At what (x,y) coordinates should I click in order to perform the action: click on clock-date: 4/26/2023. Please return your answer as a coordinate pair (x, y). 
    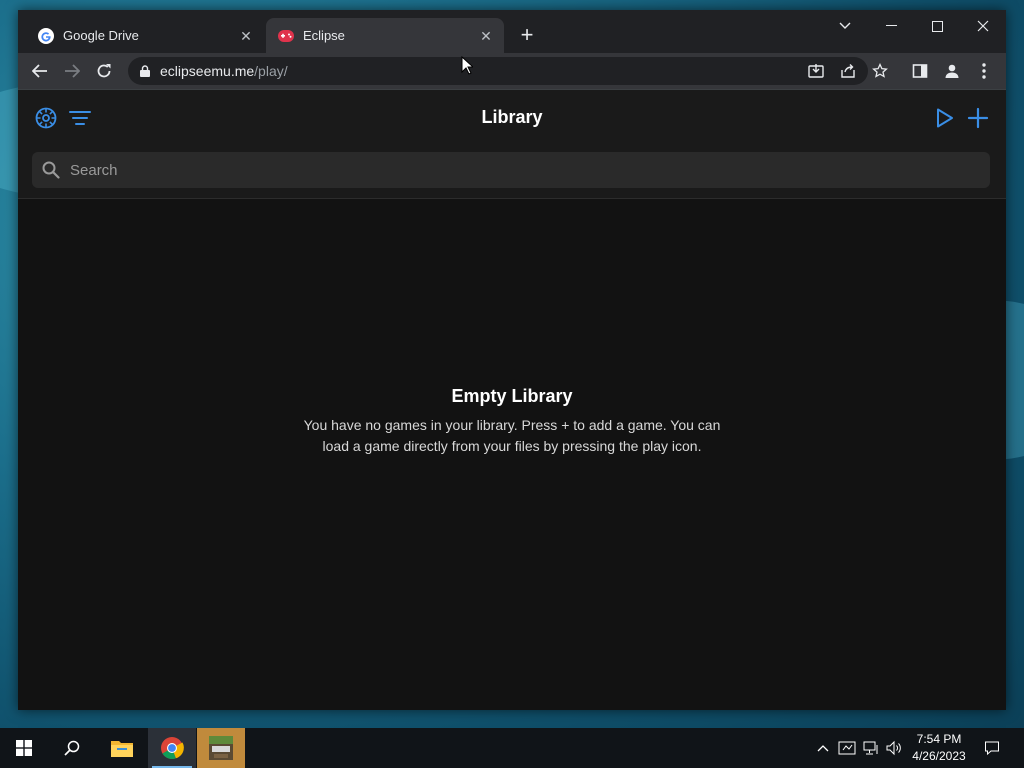
    Looking at the image, I should click on (939, 756).